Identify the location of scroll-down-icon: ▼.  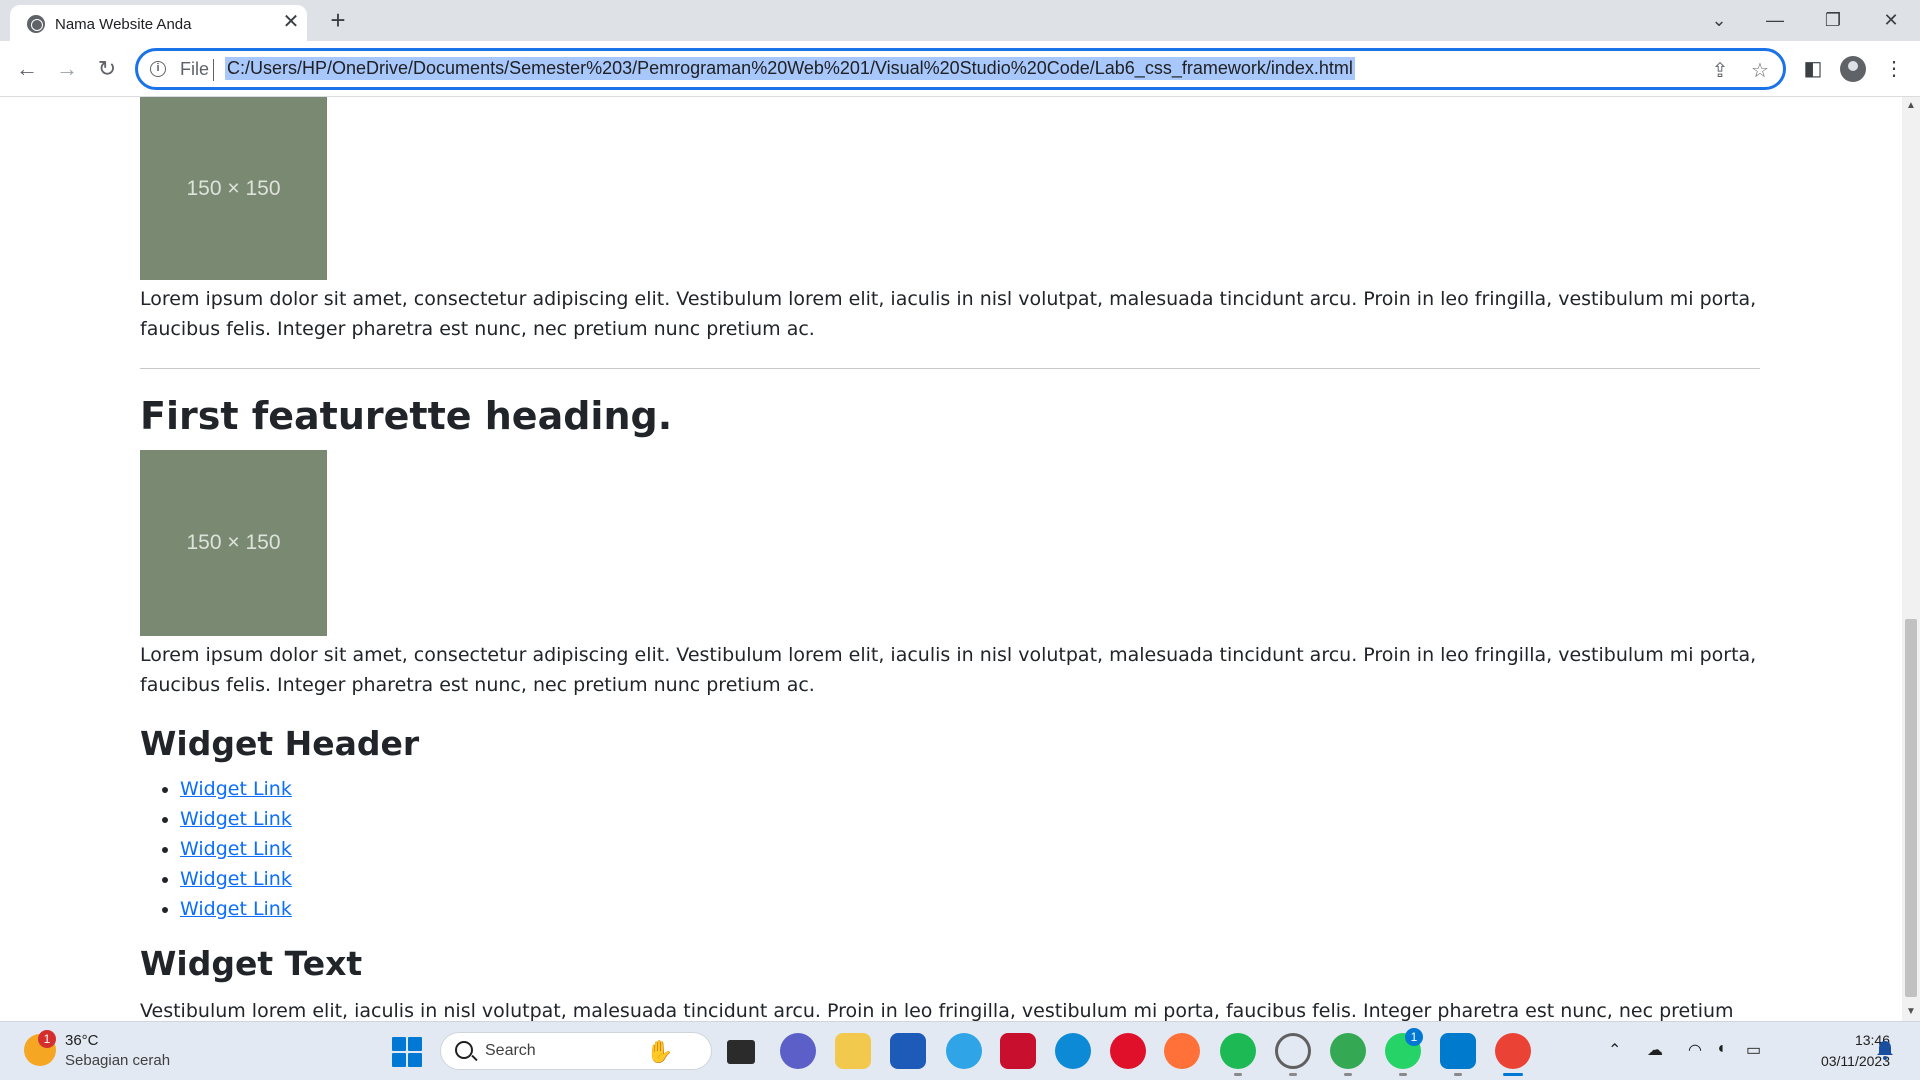
(1911, 1012).